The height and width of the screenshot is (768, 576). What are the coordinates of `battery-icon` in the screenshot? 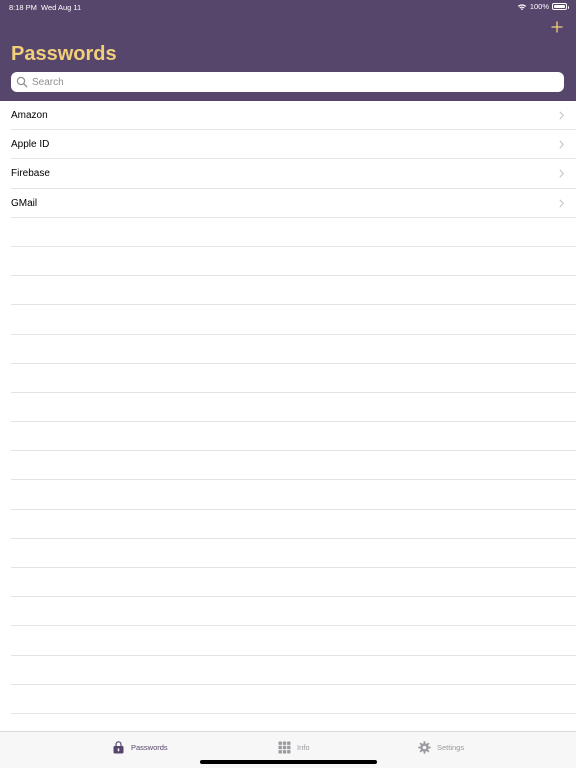 It's located at (560, 6).